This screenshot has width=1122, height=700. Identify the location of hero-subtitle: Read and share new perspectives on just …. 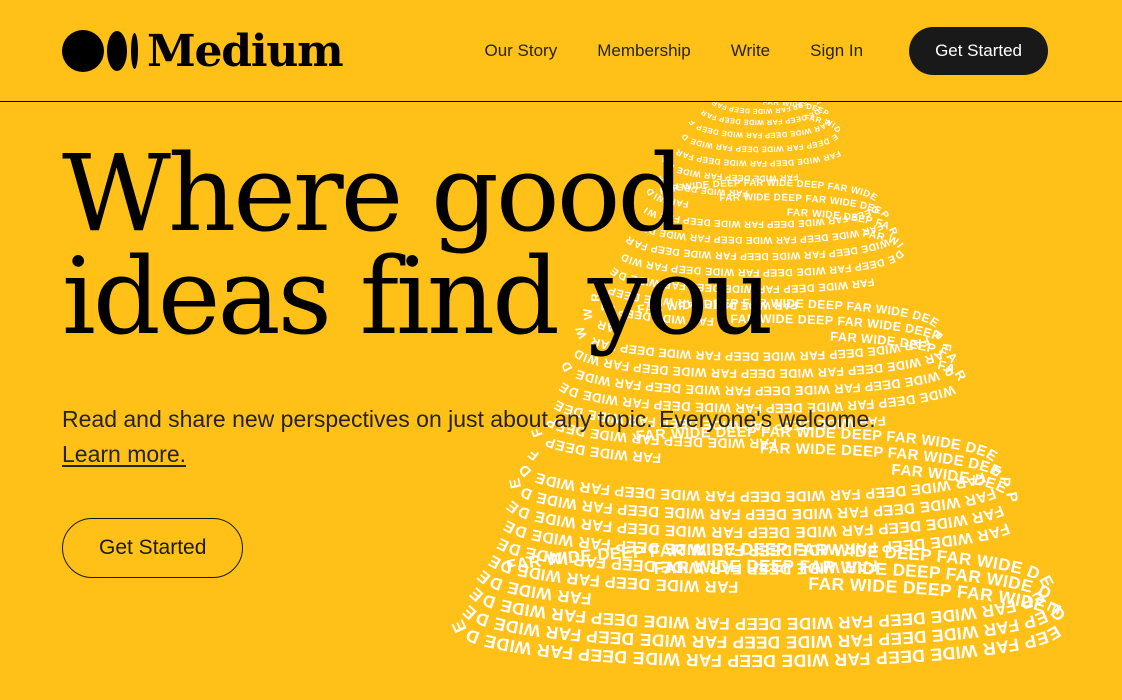
(477, 437).